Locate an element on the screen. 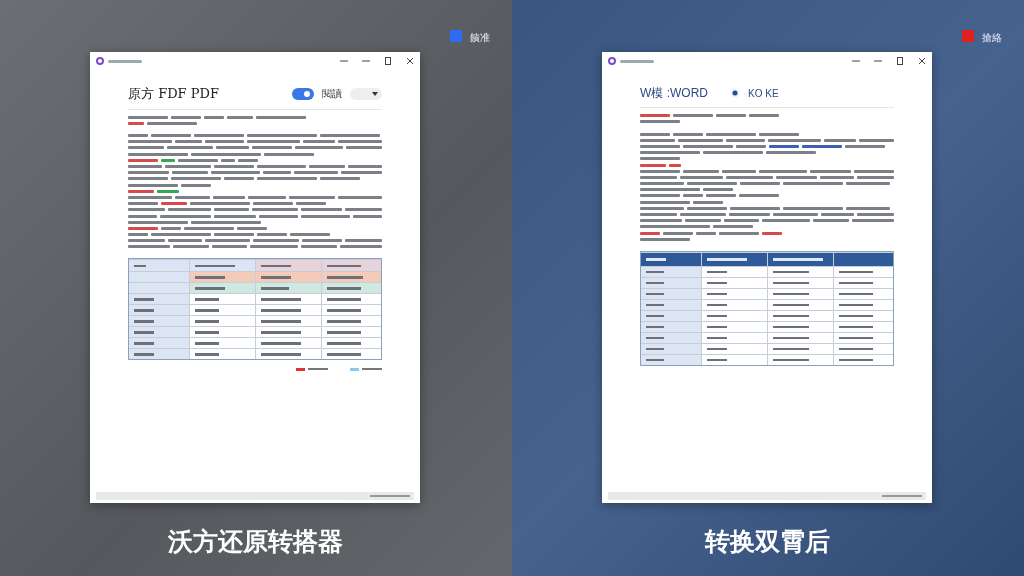 The image size is (1024, 576). caret-icon is located at coordinates (375, 93).